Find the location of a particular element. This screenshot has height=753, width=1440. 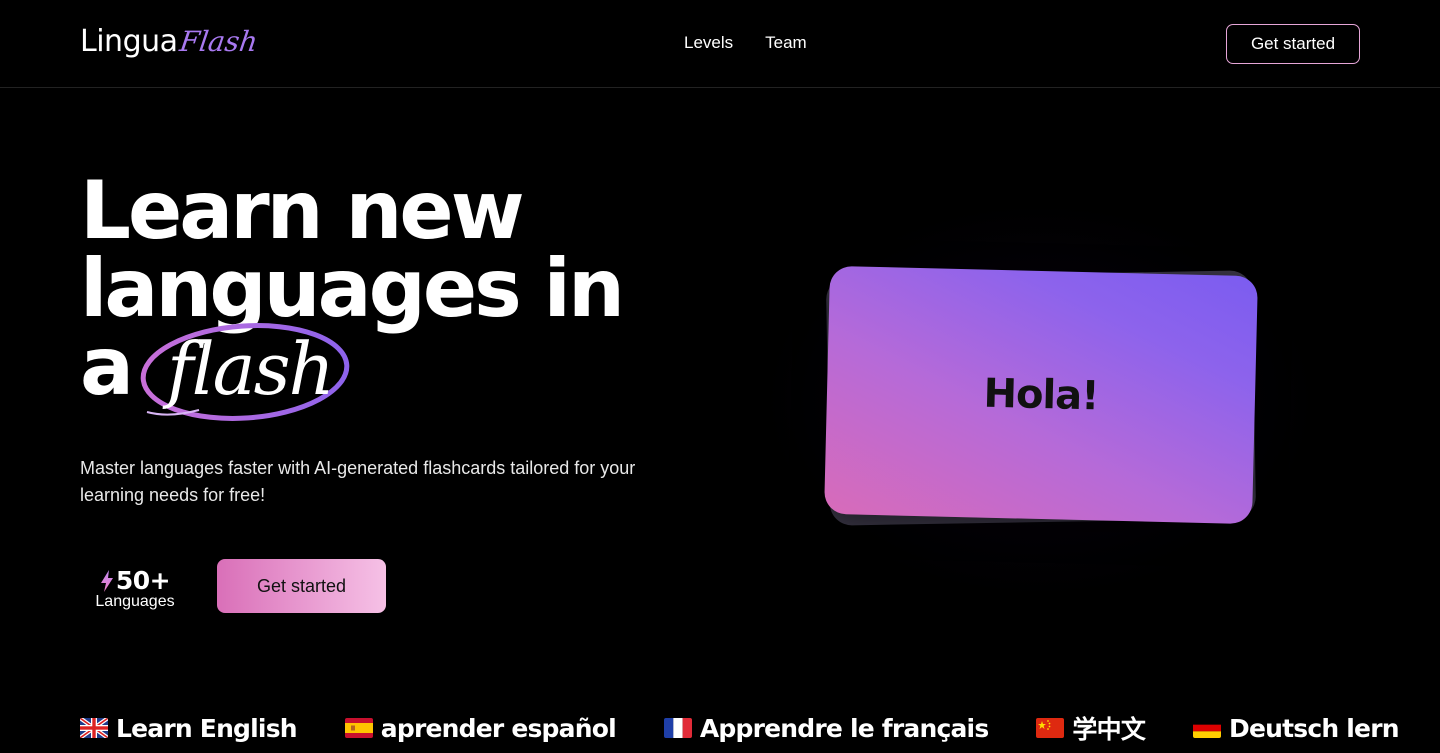

flashcard: Hola! is located at coordinates (1041, 395).